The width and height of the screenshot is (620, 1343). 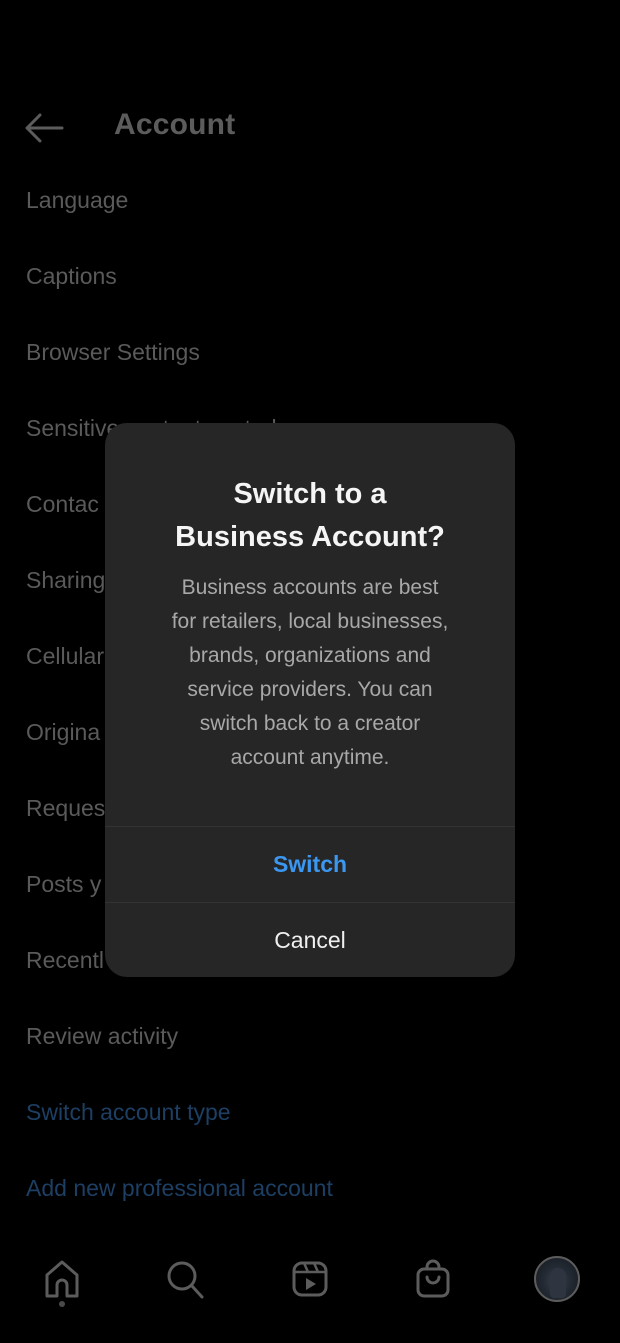 What do you see at coordinates (310, 757) in the screenshot?
I see `dialog-message-line: account anytime.` at bounding box center [310, 757].